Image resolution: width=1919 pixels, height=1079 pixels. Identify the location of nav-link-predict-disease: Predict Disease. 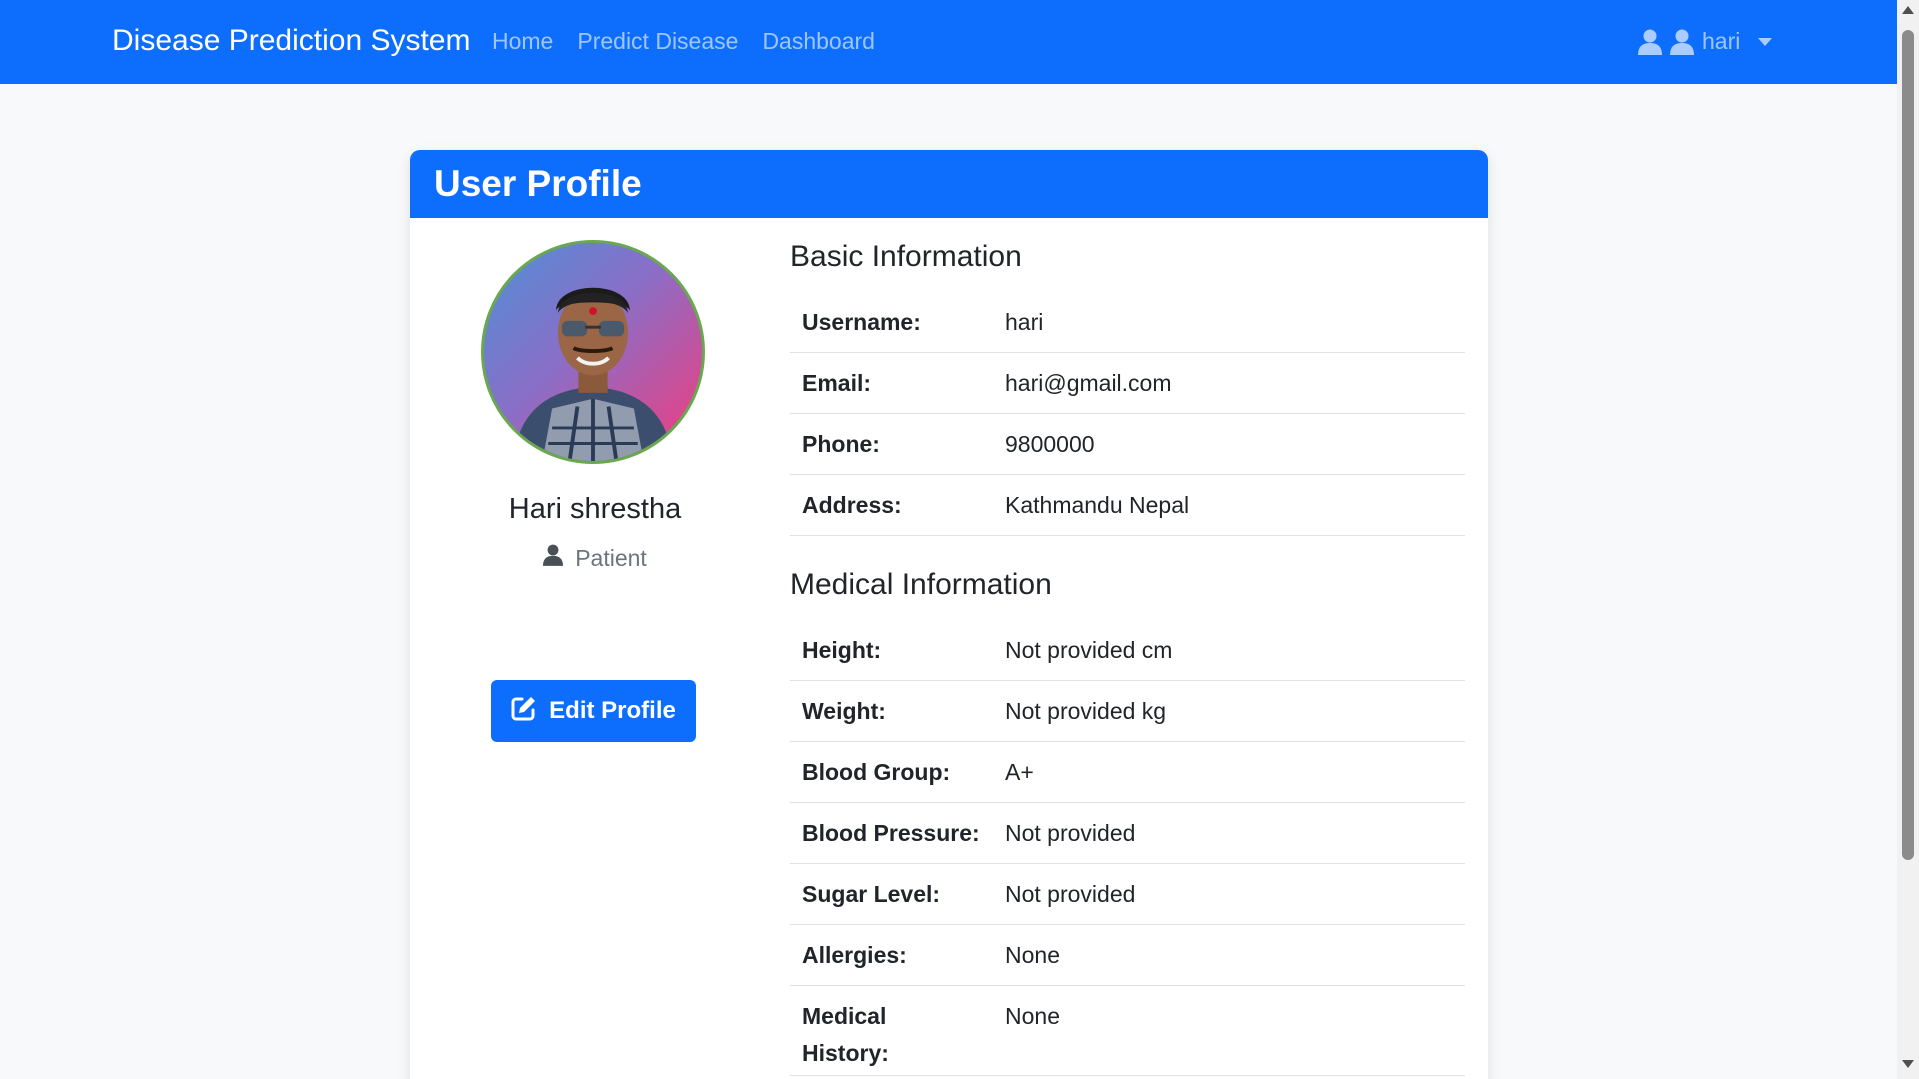
(657, 41).